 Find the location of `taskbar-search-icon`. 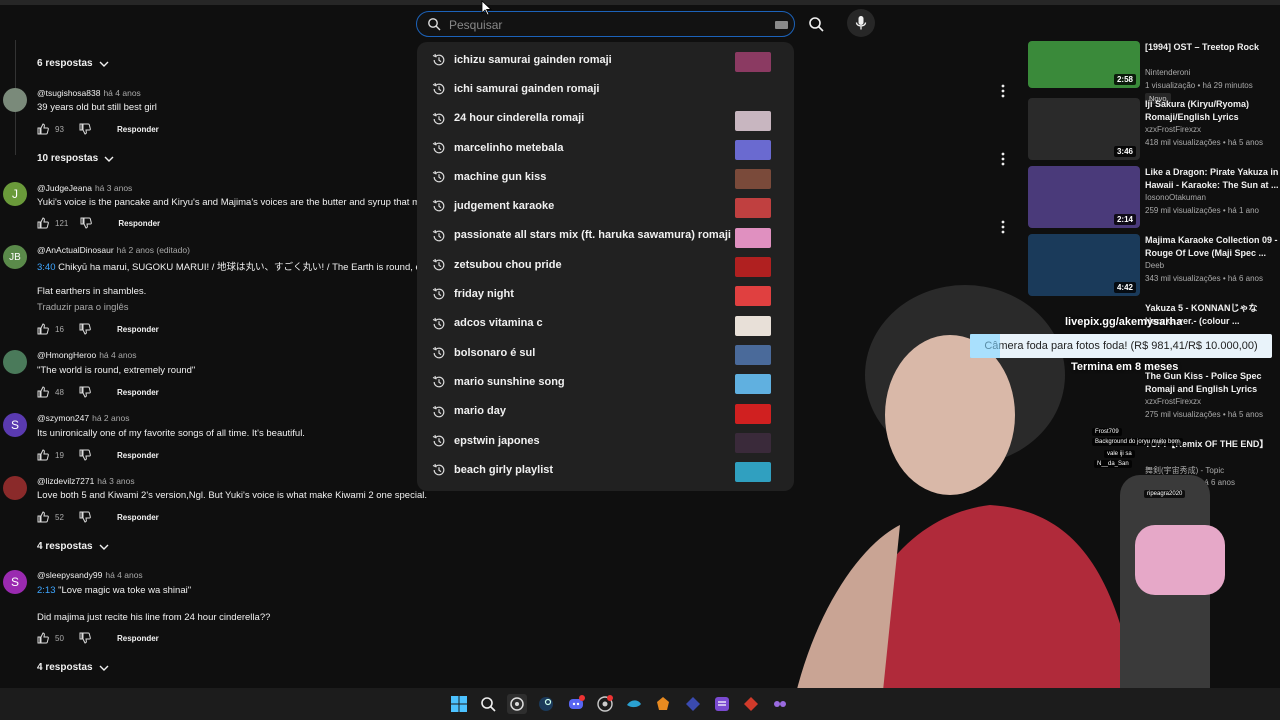

taskbar-search-icon is located at coordinates (488, 704).